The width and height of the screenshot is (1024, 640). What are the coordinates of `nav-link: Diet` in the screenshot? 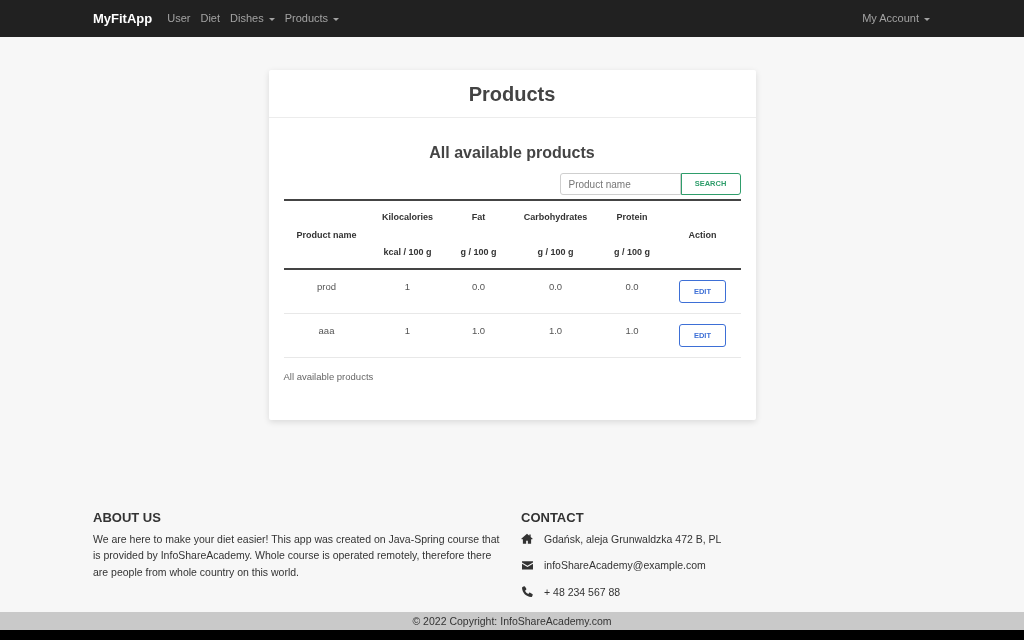 It's located at (210, 18).